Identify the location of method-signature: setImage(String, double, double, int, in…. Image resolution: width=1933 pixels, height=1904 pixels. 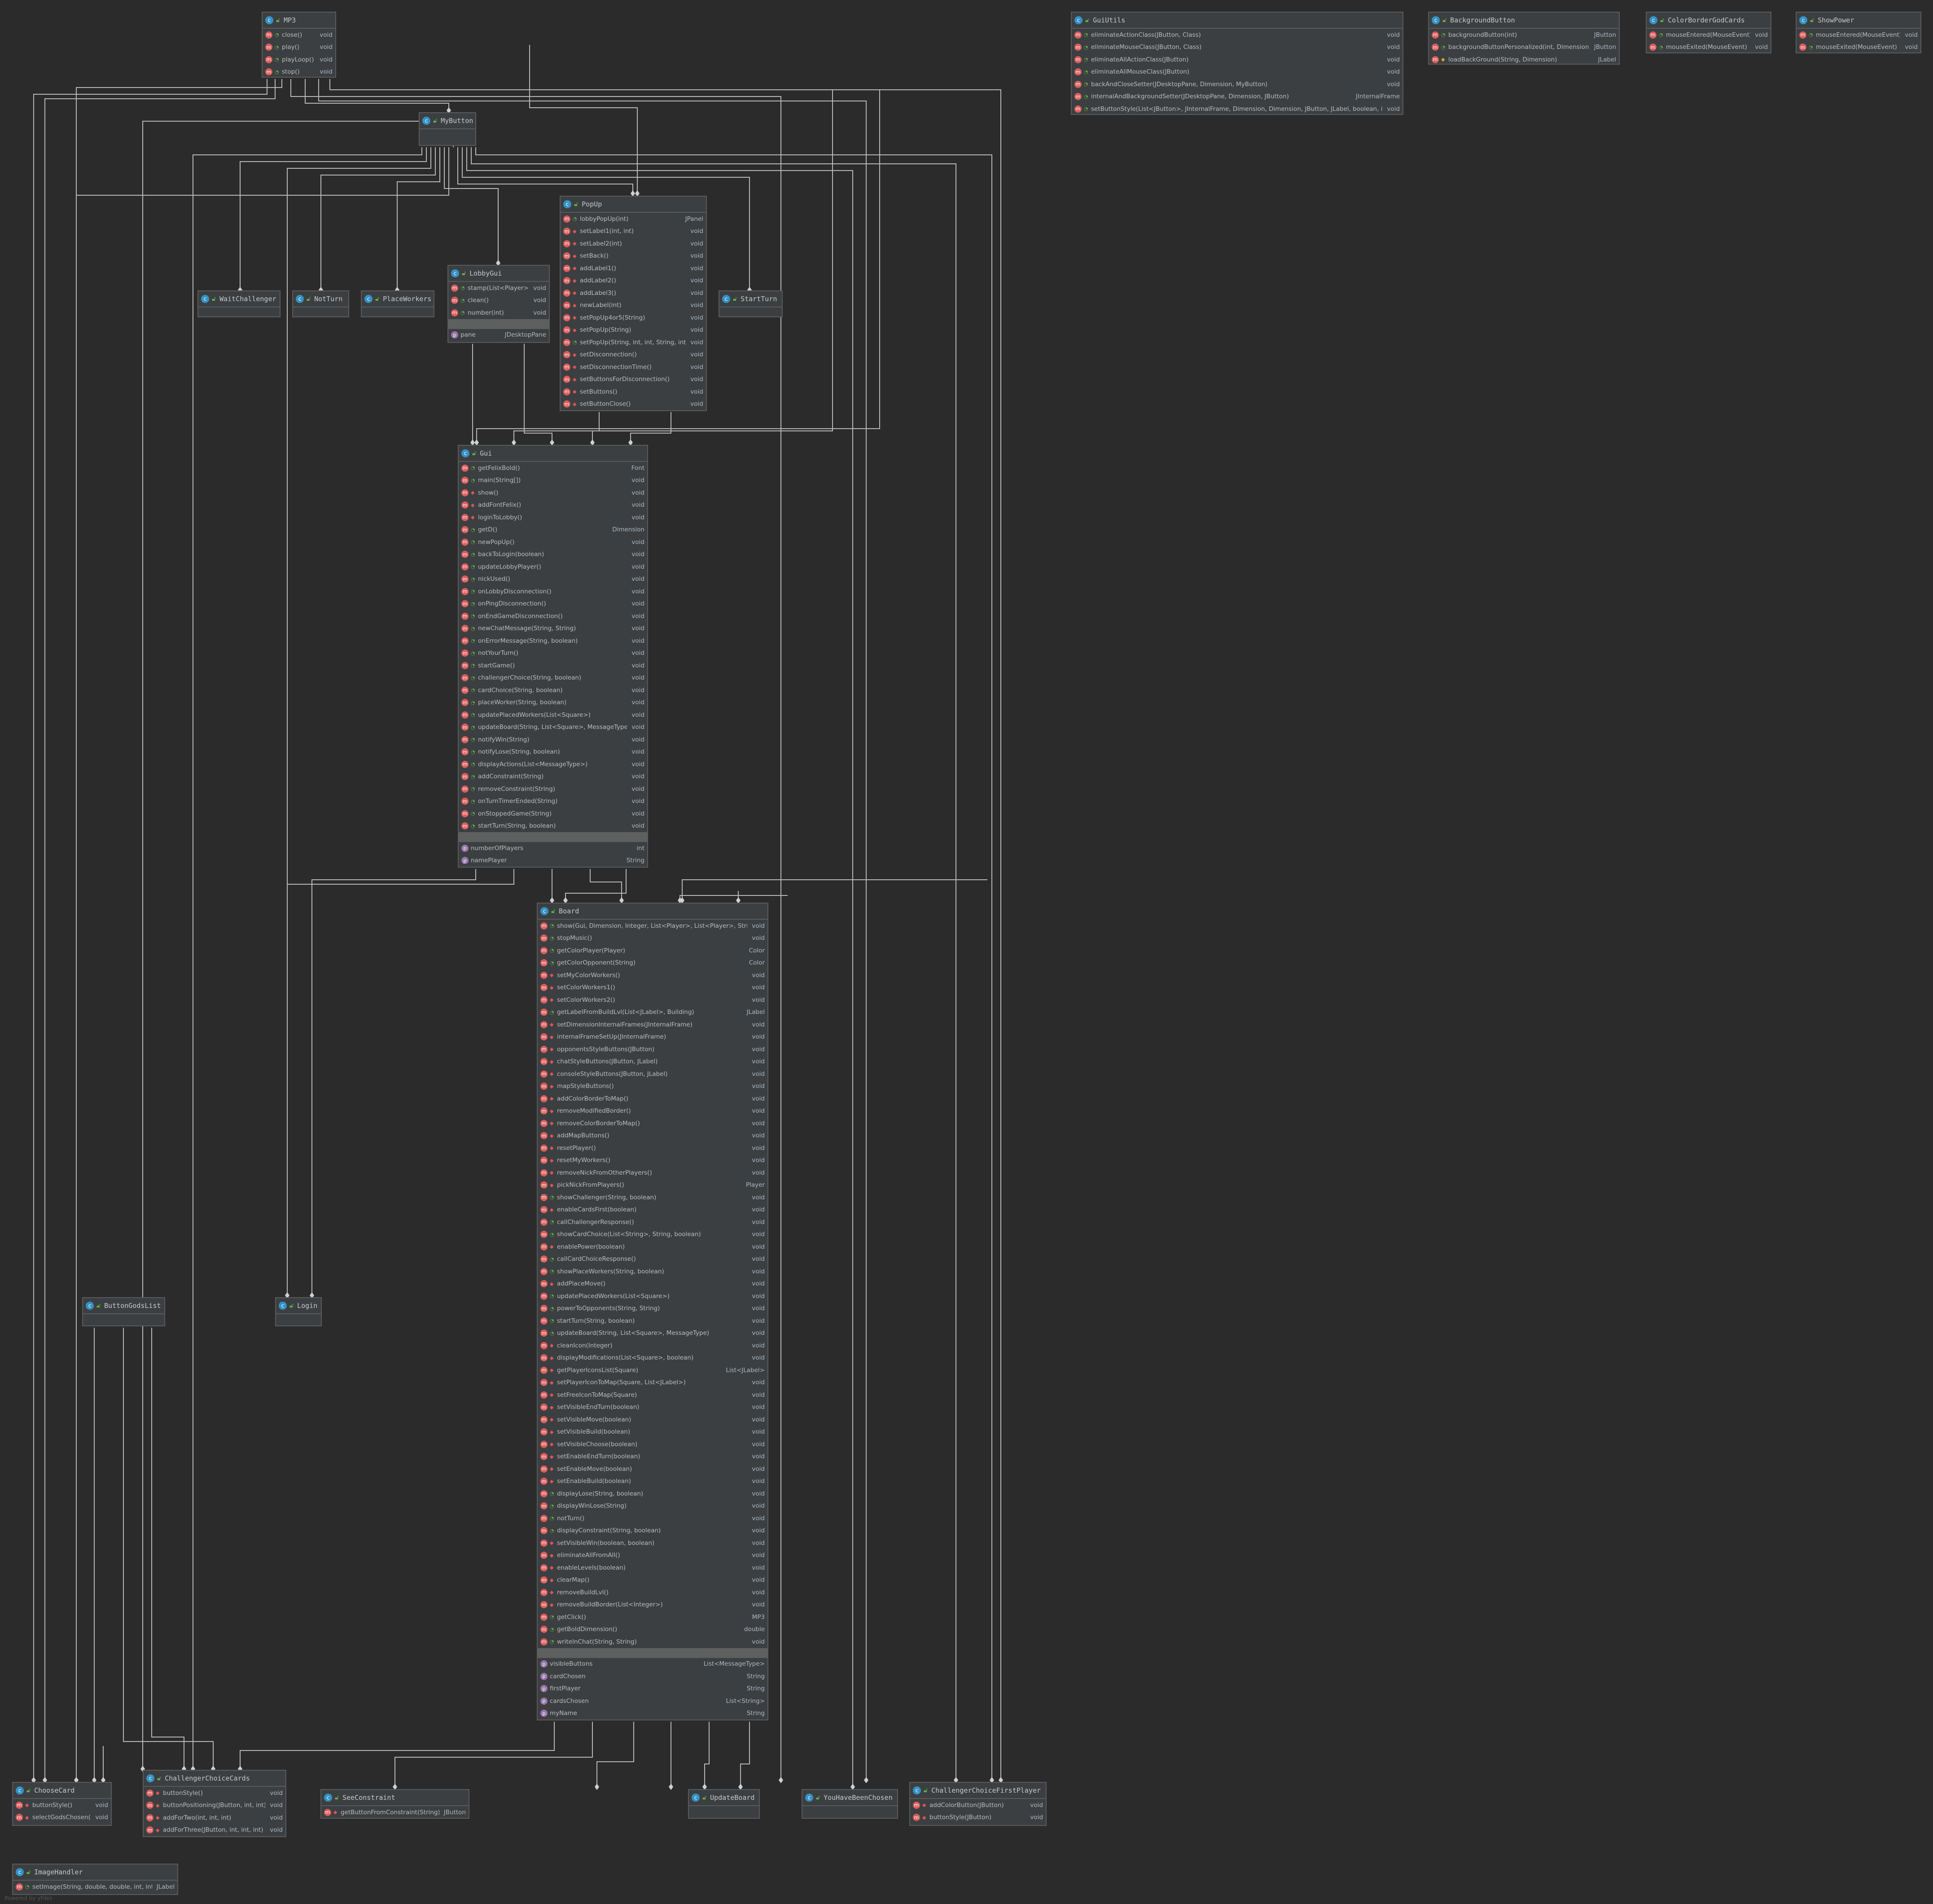
(92, 1887).